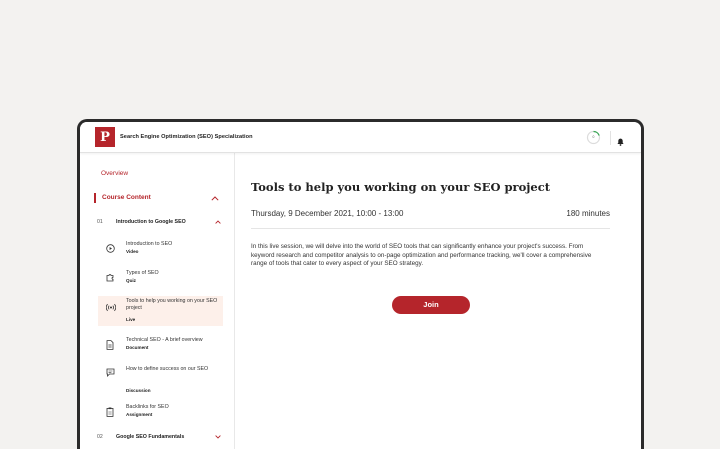 The width and height of the screenshot is (720, 449). I want to click on brand-logo: P, so click(105, 137).